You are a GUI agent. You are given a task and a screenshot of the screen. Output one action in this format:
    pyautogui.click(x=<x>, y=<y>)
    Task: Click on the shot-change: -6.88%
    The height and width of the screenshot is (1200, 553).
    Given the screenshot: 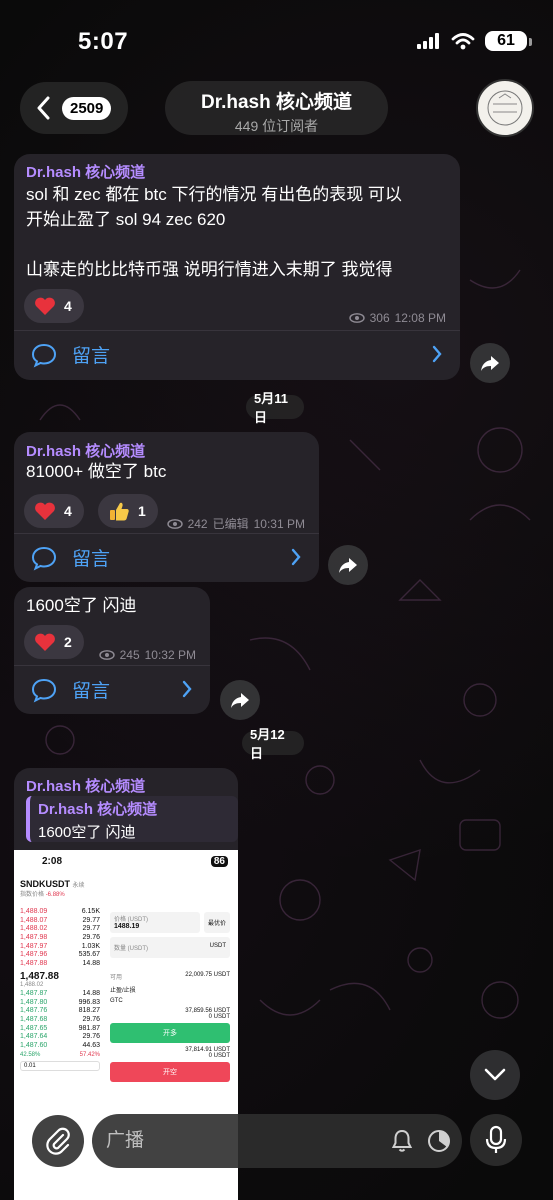 What is the action you would take?
    pyautogui.click(x=55, y=895)
    